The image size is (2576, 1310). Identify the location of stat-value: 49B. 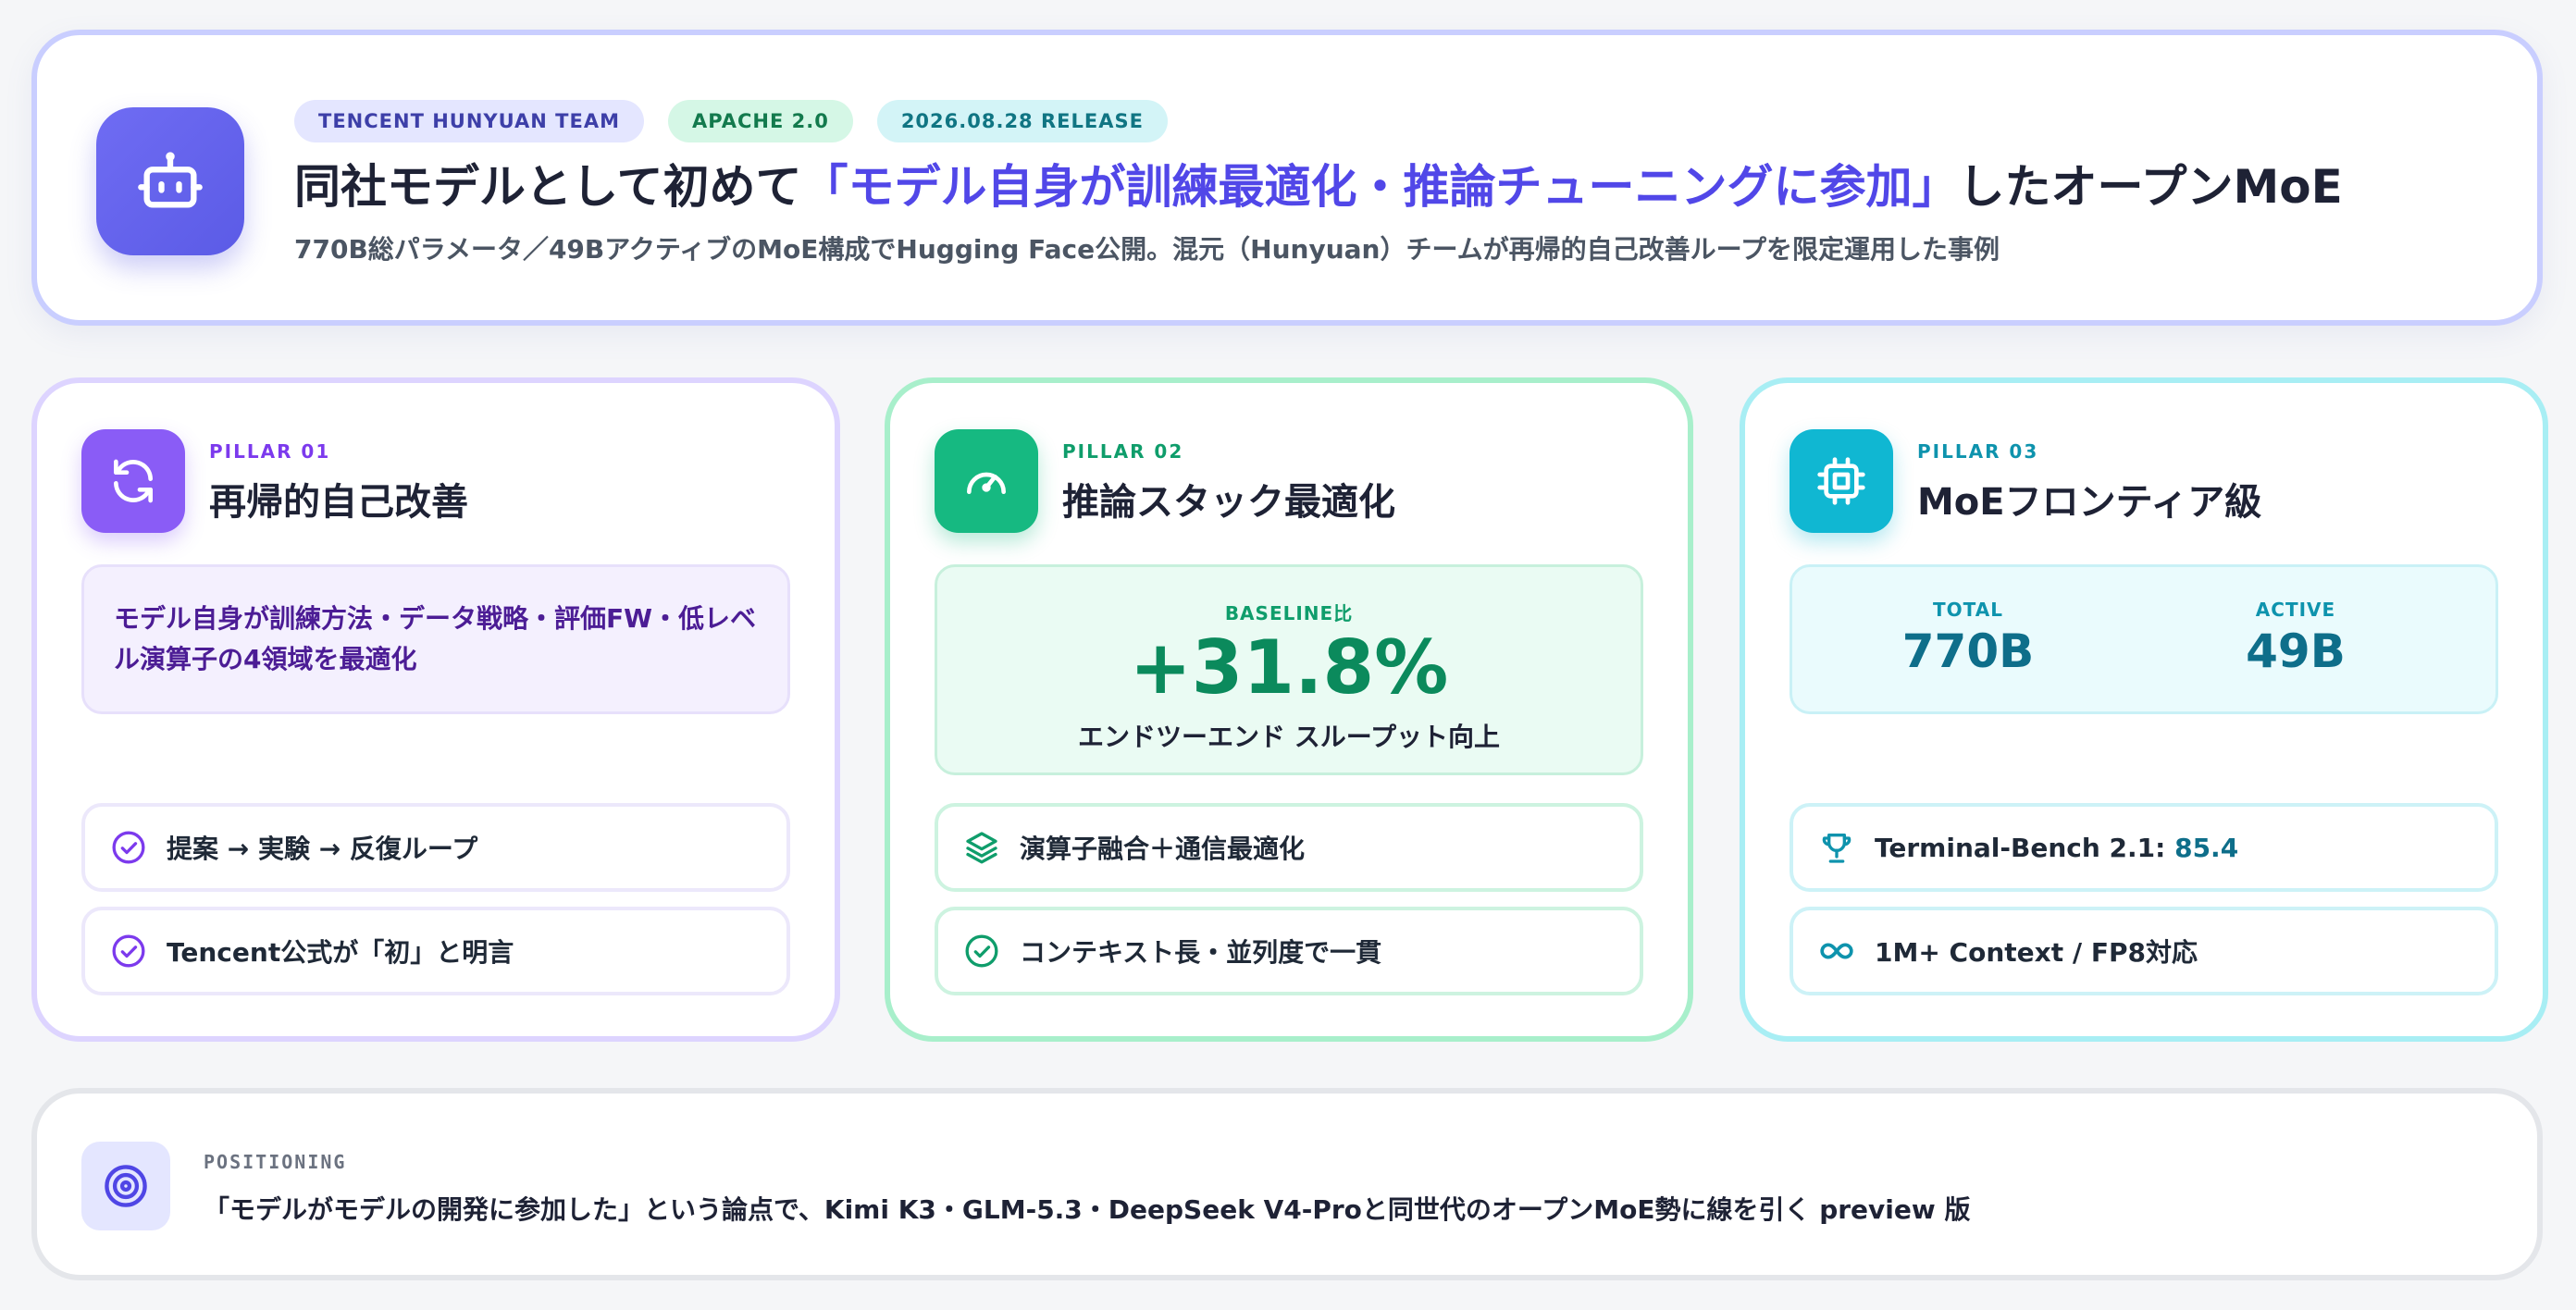
(2296, 651).